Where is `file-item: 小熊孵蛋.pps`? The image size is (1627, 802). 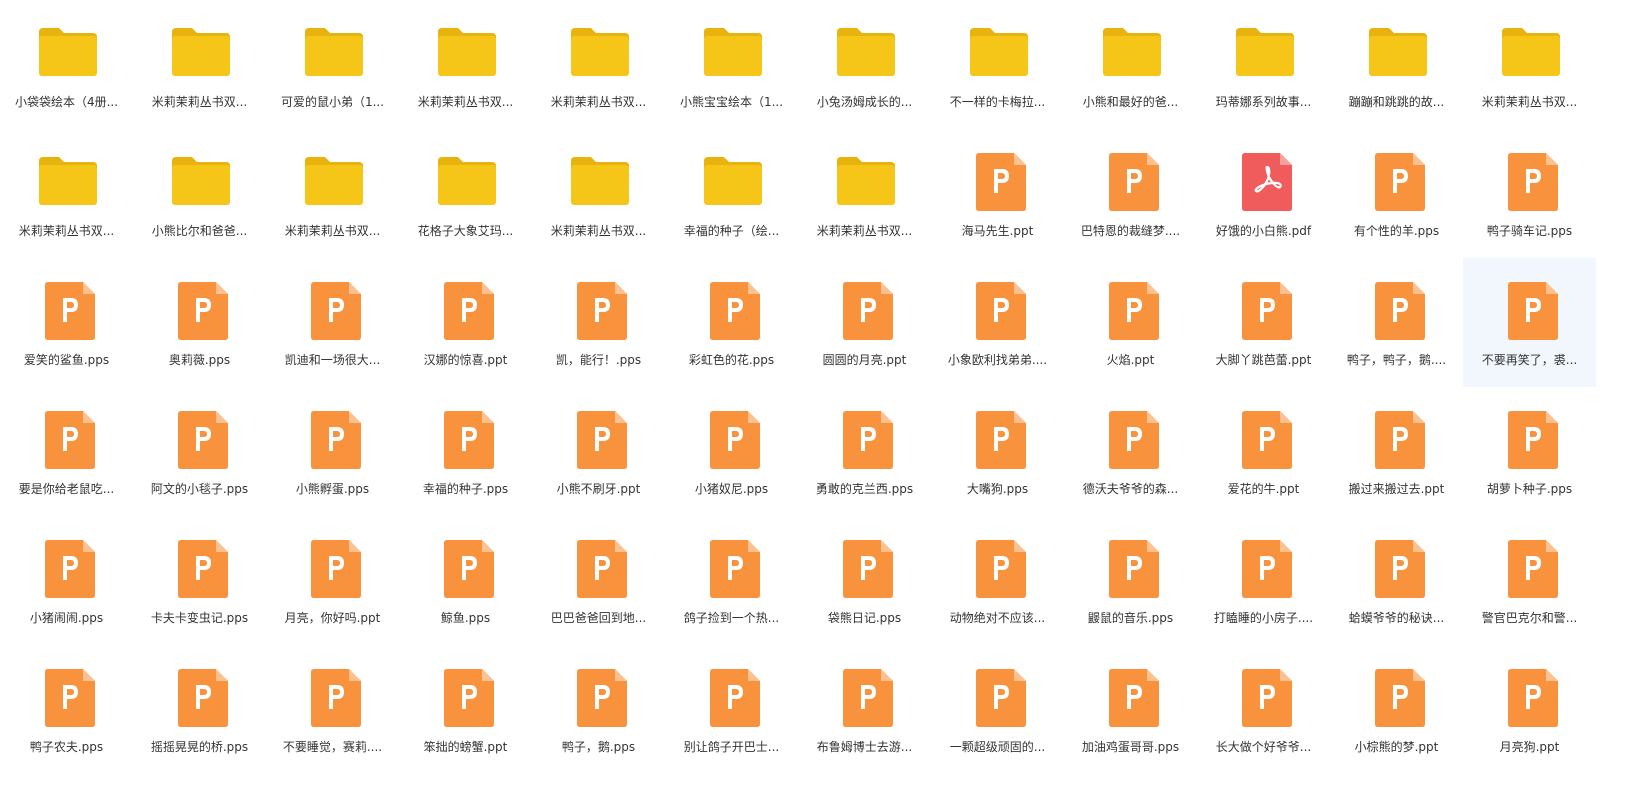
file-item: 小熊孵蛋.pps is located at coordinates (332, 451).